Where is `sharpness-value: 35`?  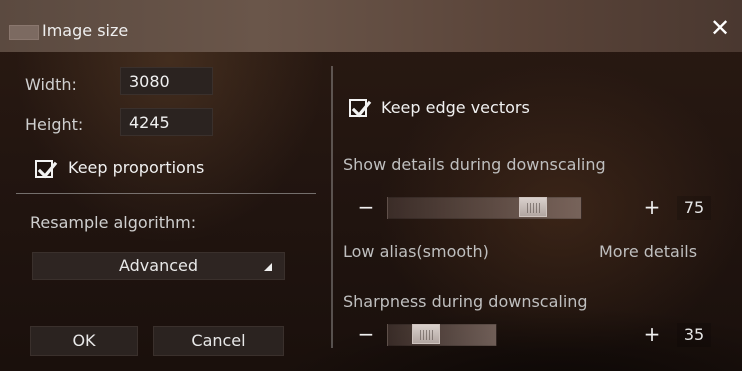 sharpness-value: 35 is located at coordinates (694, 335).